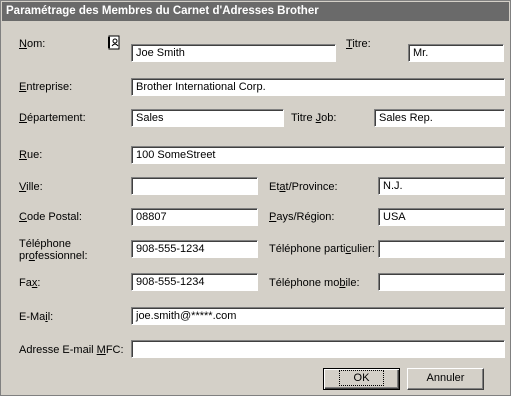 This screenshot has width=511, height=396. Describe the element at coordinates (318, 87) in the screenshot. I see `entreprise-input: Brother International Corp.` at that location.